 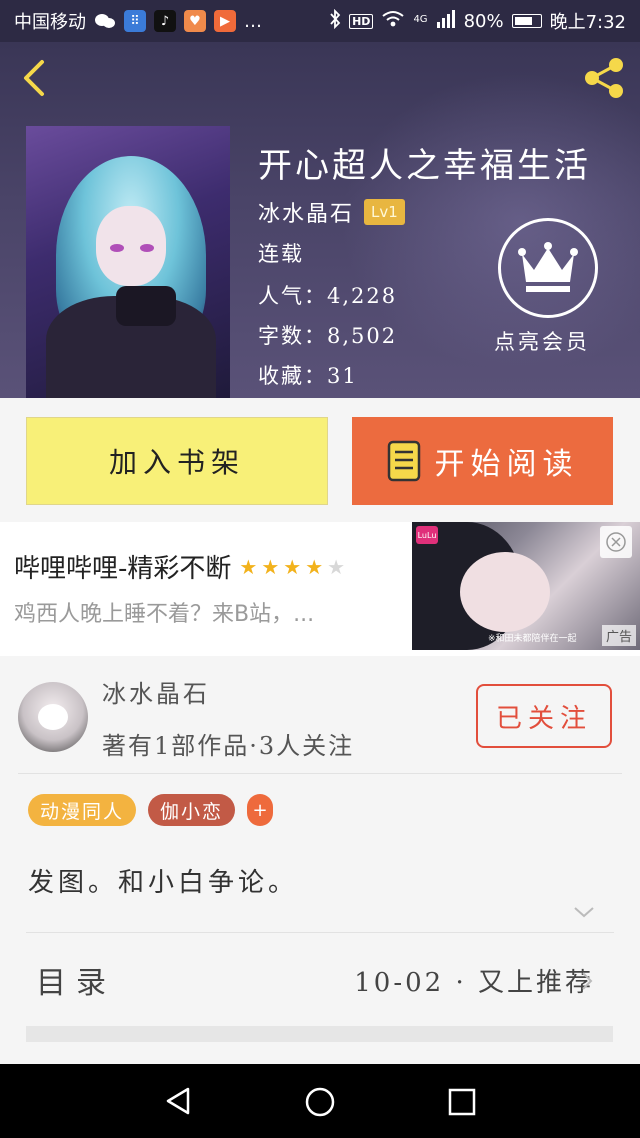 I want to click on chevron-right-icon, so click(x=587, y=981).